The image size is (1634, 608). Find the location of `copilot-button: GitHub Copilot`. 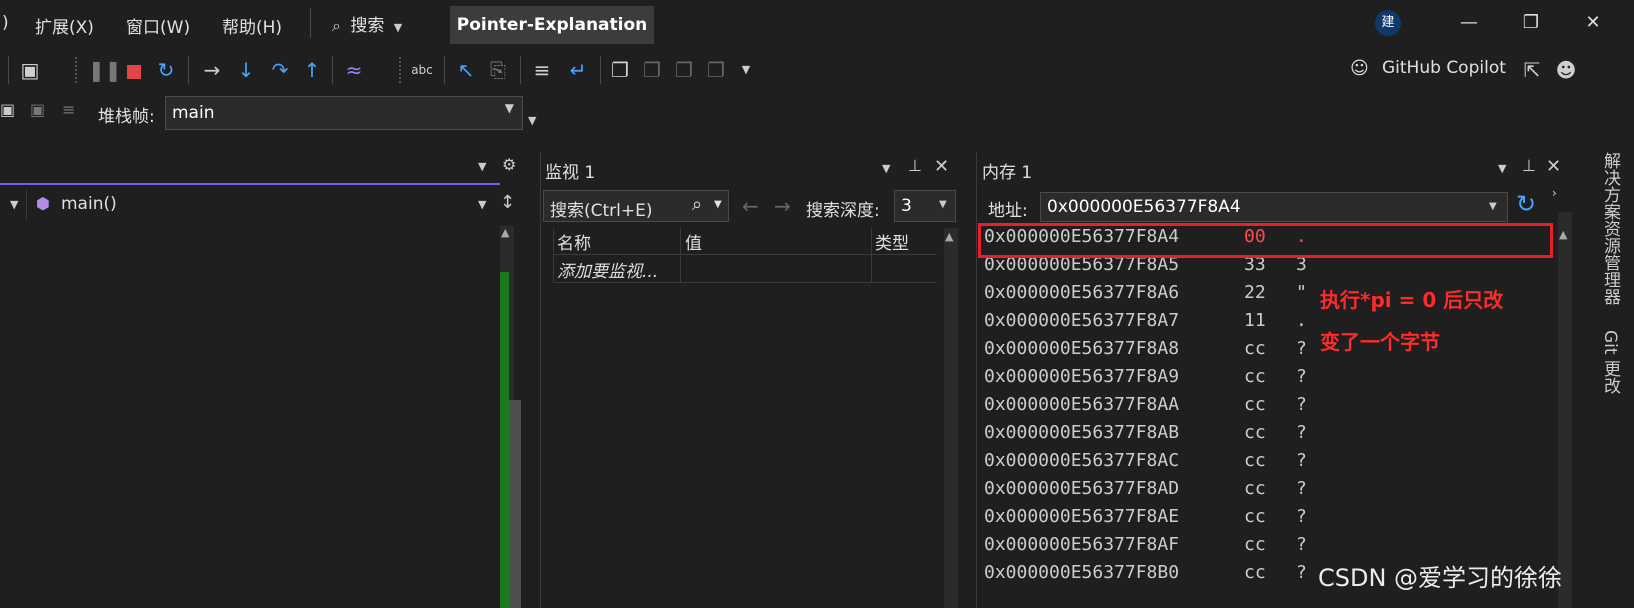

copilot-button: GitHub Copilot is located at coordinates (1444, 68).